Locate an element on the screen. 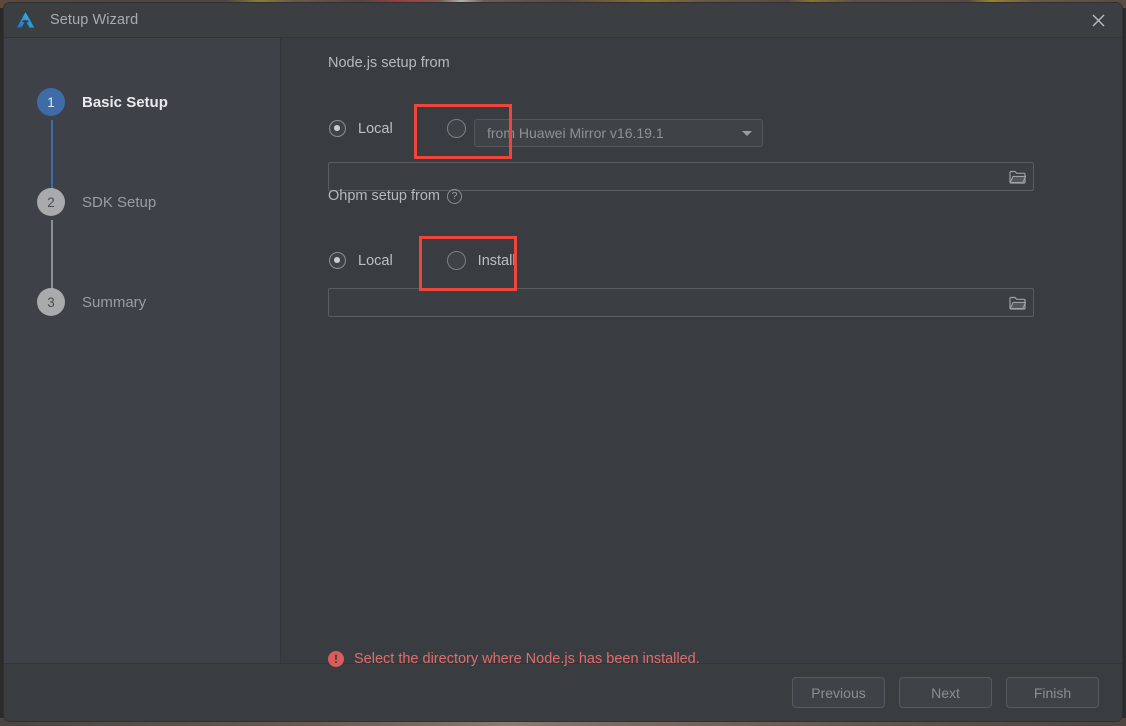  step-label: Basic Setup is located at coordinates (125, 102).